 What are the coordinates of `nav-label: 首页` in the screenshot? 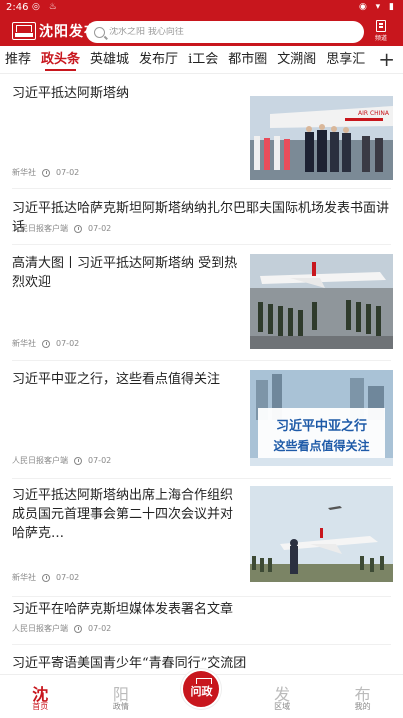 It's located at (40, 706).